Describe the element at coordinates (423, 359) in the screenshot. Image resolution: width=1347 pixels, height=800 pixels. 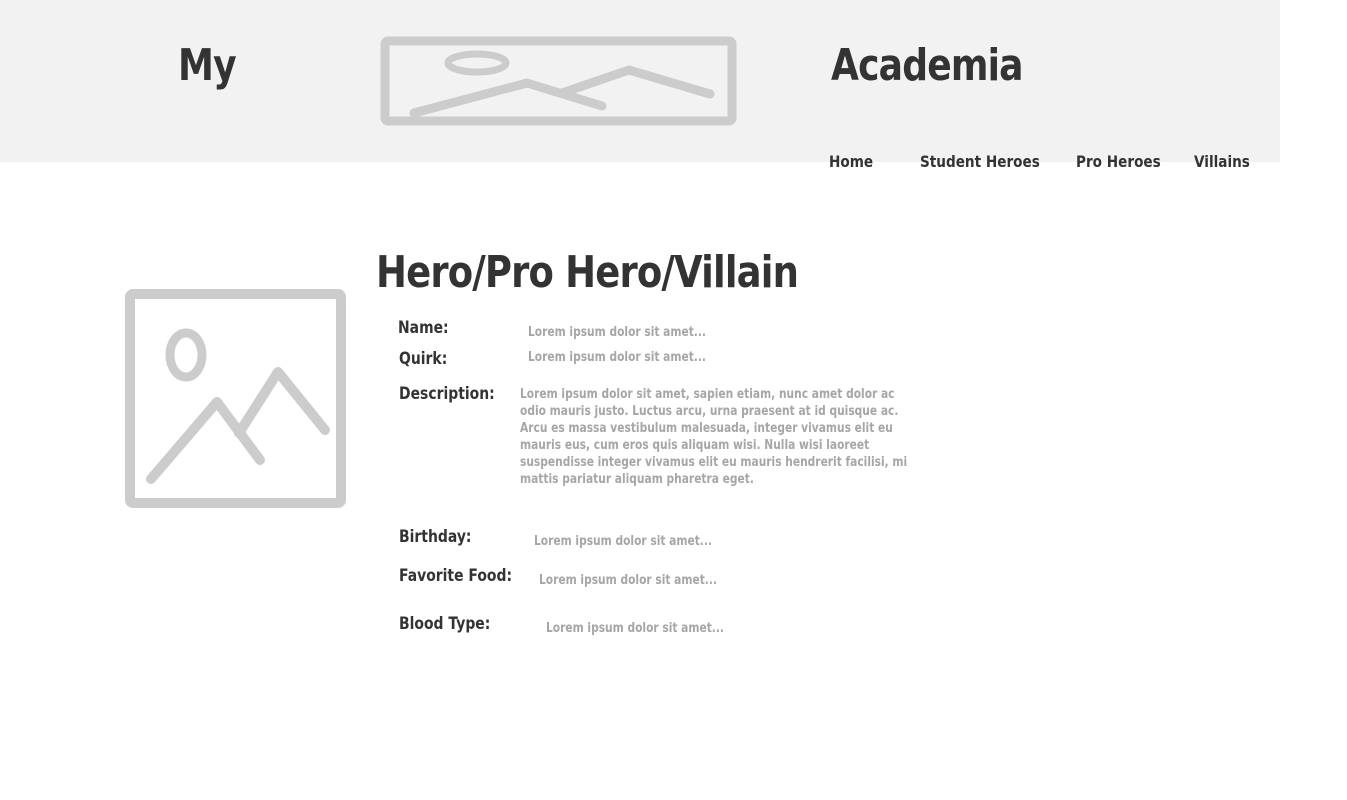
I see `quirk-label: Quirk:` at that location.